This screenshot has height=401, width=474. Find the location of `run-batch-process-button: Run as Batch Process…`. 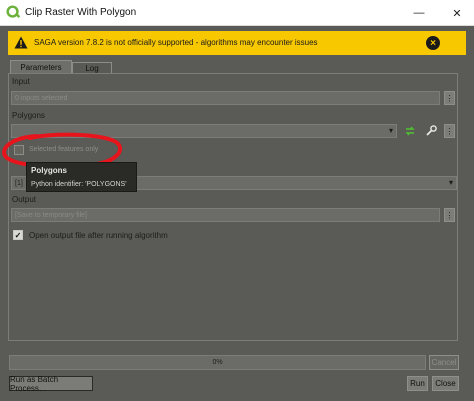

run-batch-process-button: Run as Batch Process… is located at coordinates (51, 384).